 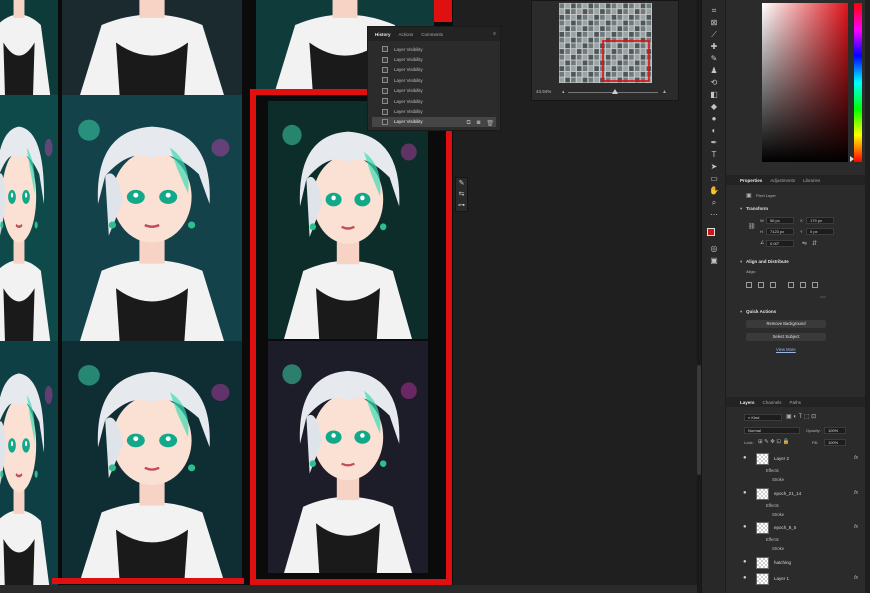 I want to click on tab-history: History, so click(x=383, y=34).